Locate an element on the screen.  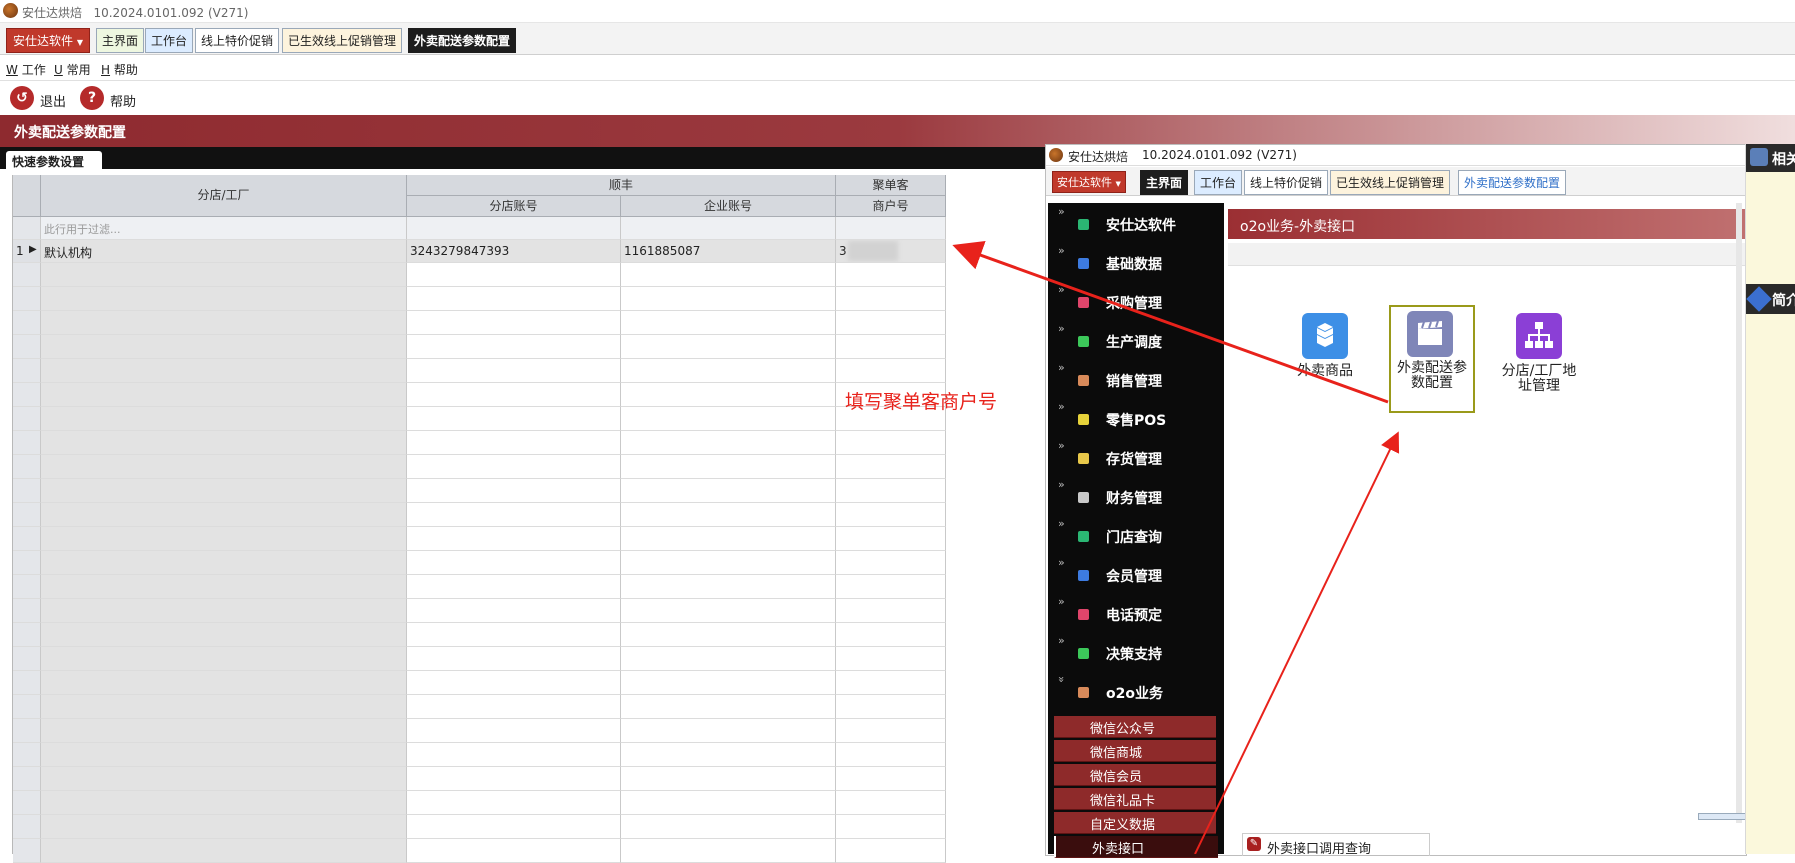
arrow-to-merchant-cell is located at coordinates (1170, 322).